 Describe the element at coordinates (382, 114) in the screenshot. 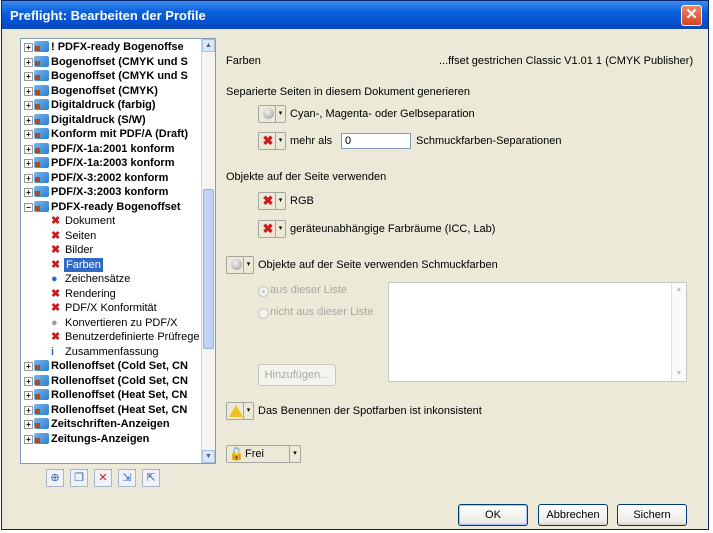

I see `cmy-label: Cyan-, Magenta- oder Gelbseparation` at that location.